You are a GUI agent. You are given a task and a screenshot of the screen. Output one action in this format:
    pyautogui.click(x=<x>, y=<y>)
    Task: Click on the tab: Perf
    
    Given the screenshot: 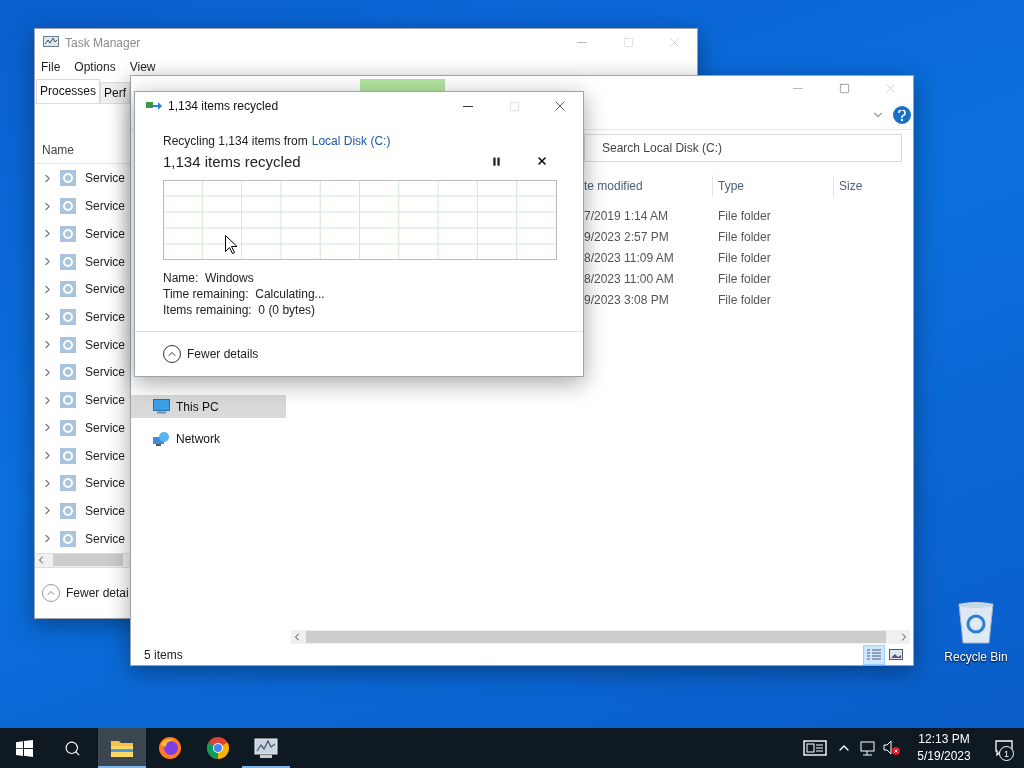 What is the action you would take?
    pyautogui.click(x=115, y=92)
    